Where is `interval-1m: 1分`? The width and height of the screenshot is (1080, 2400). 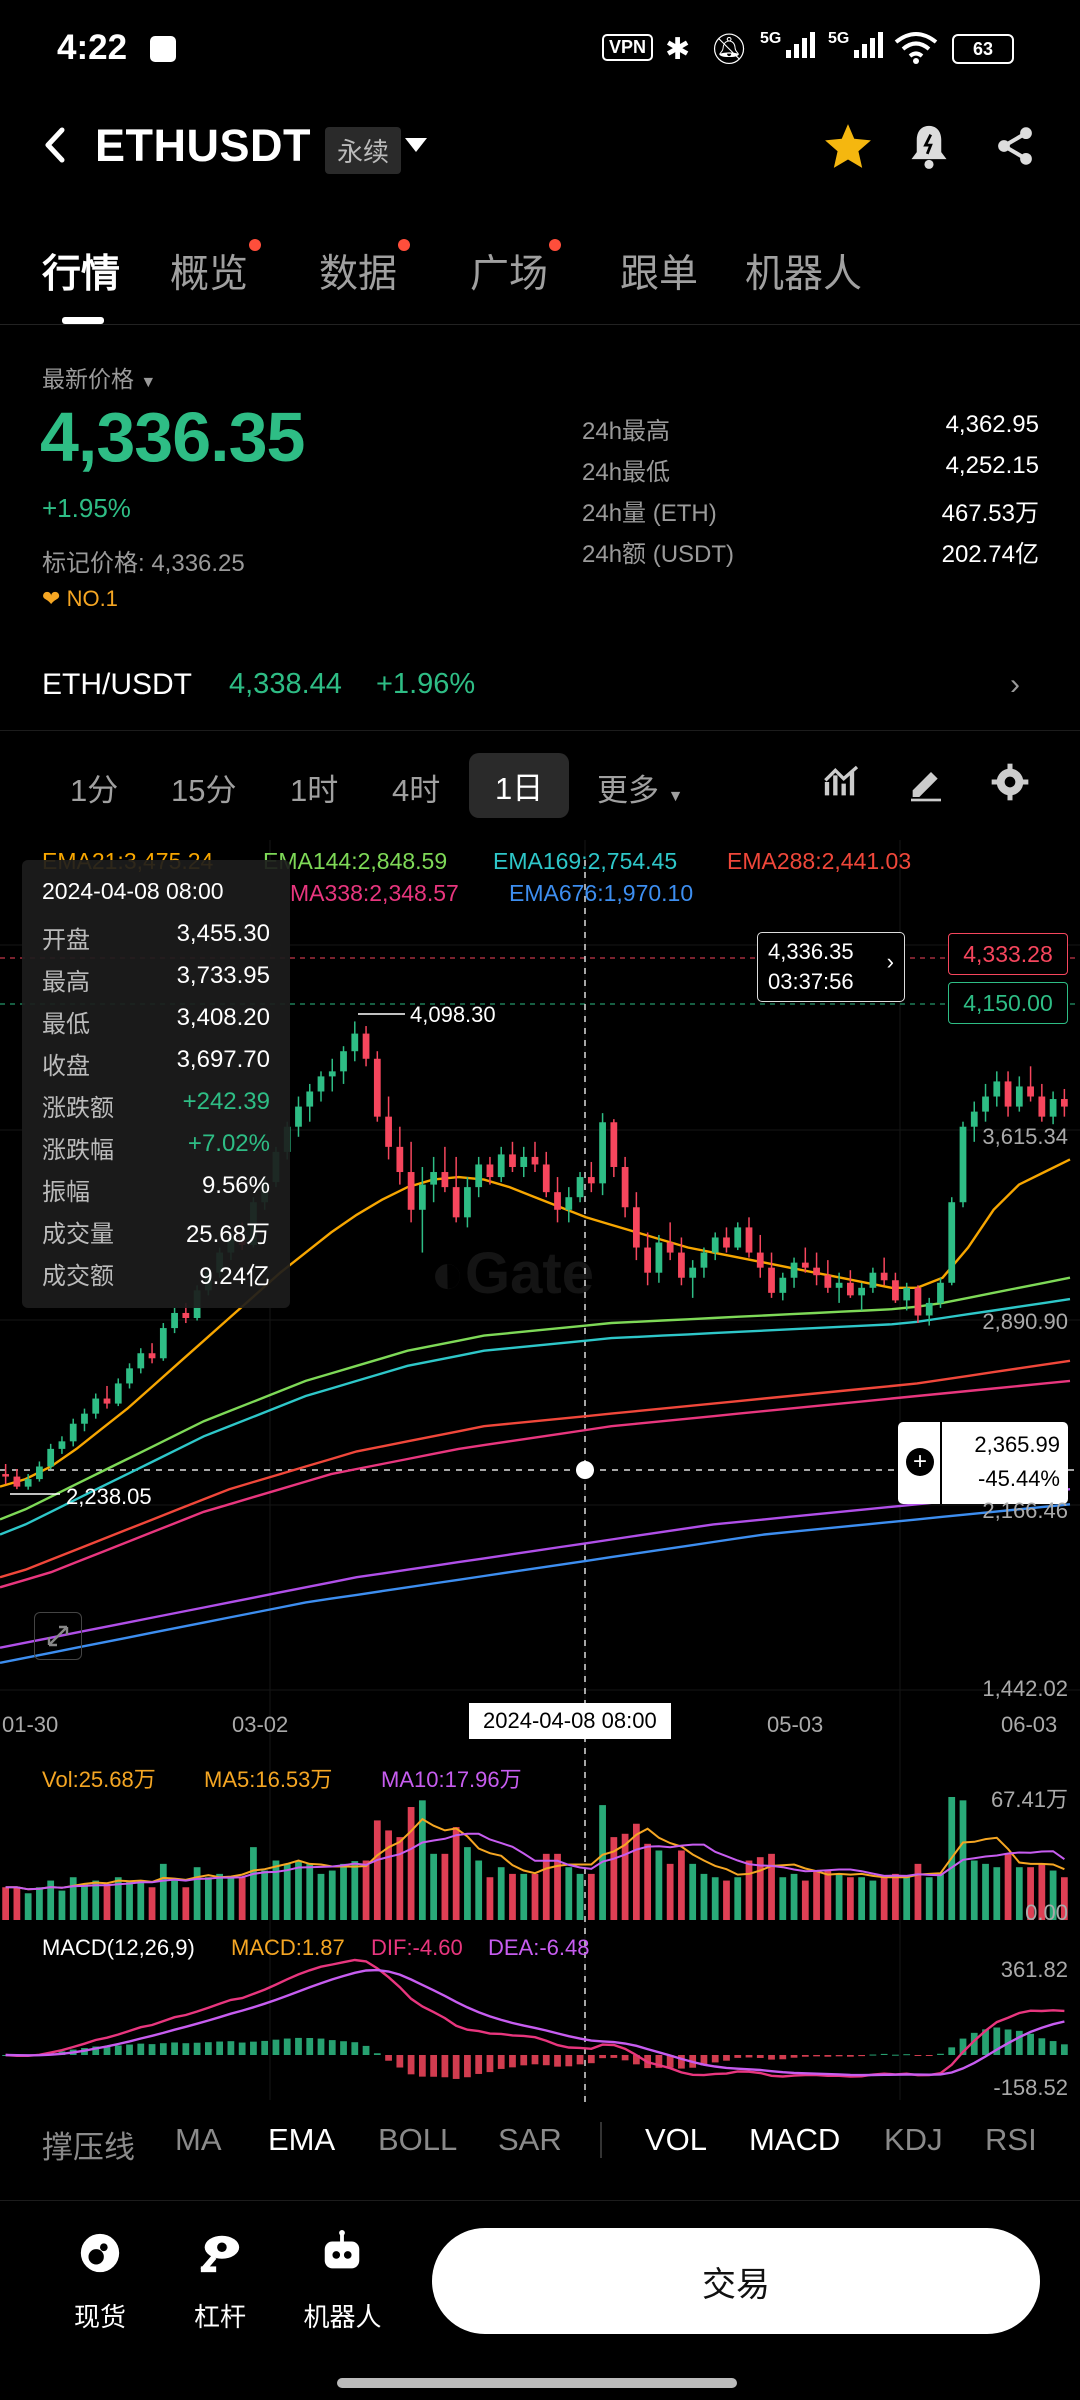 interval-1m: 1分 is located at coordinates (94, 787).